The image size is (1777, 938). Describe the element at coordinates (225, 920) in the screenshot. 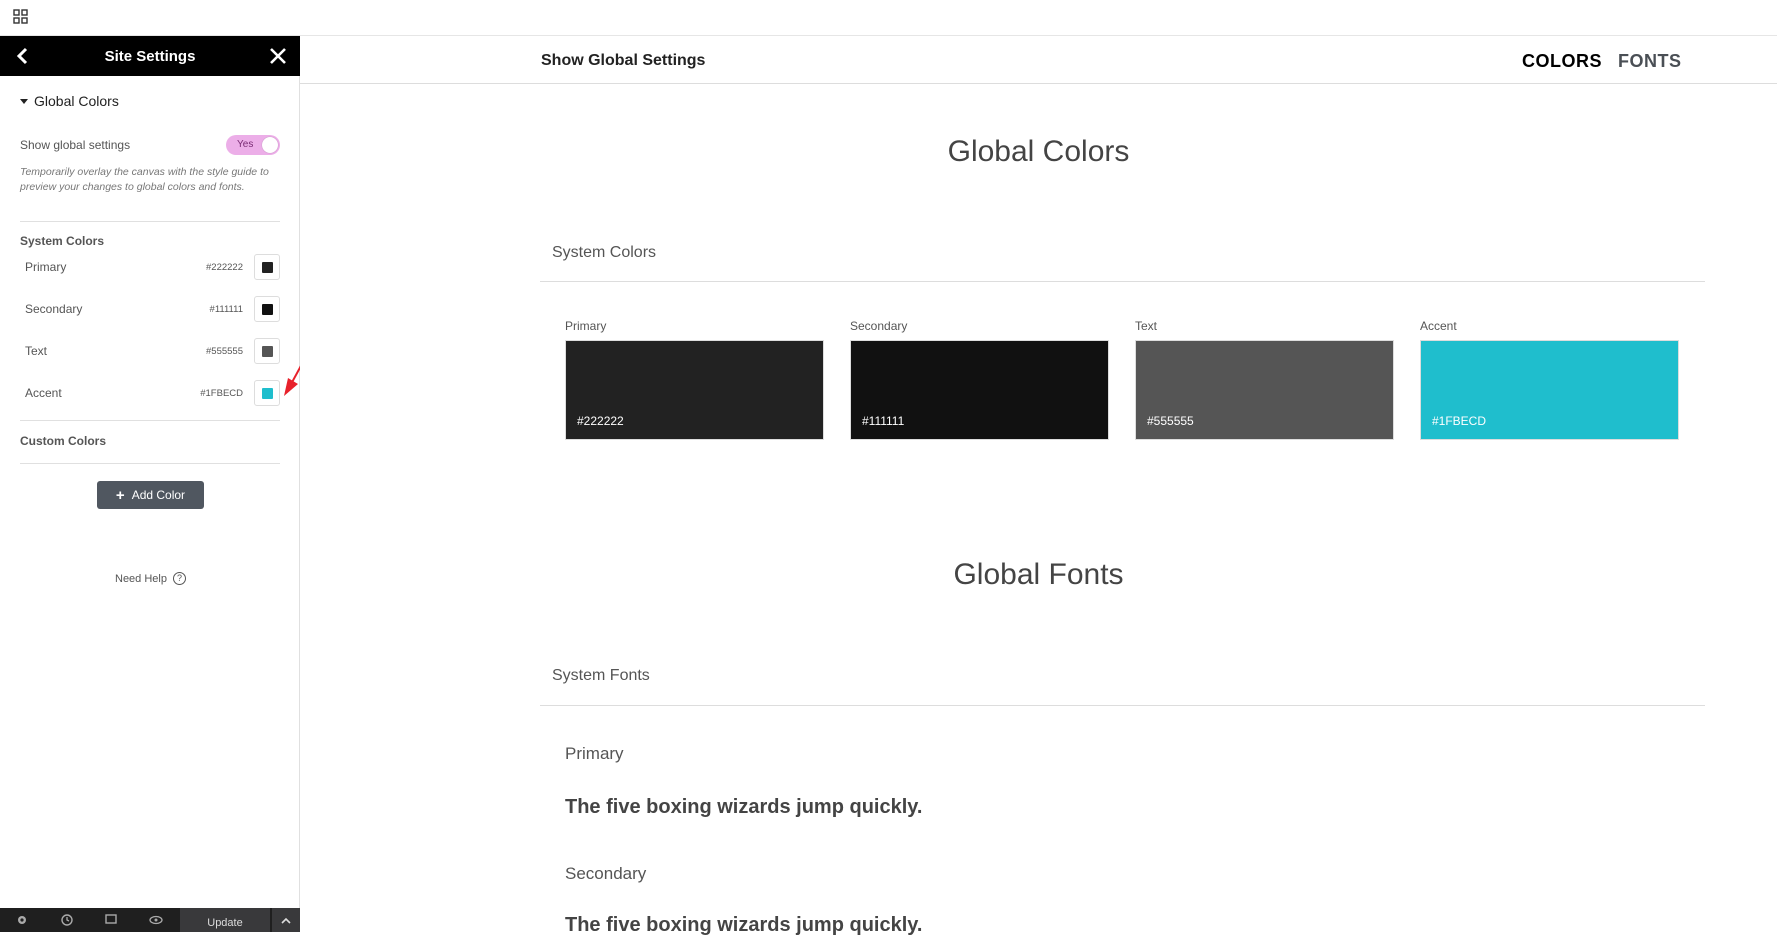

I see `update-button: Update` at that location.